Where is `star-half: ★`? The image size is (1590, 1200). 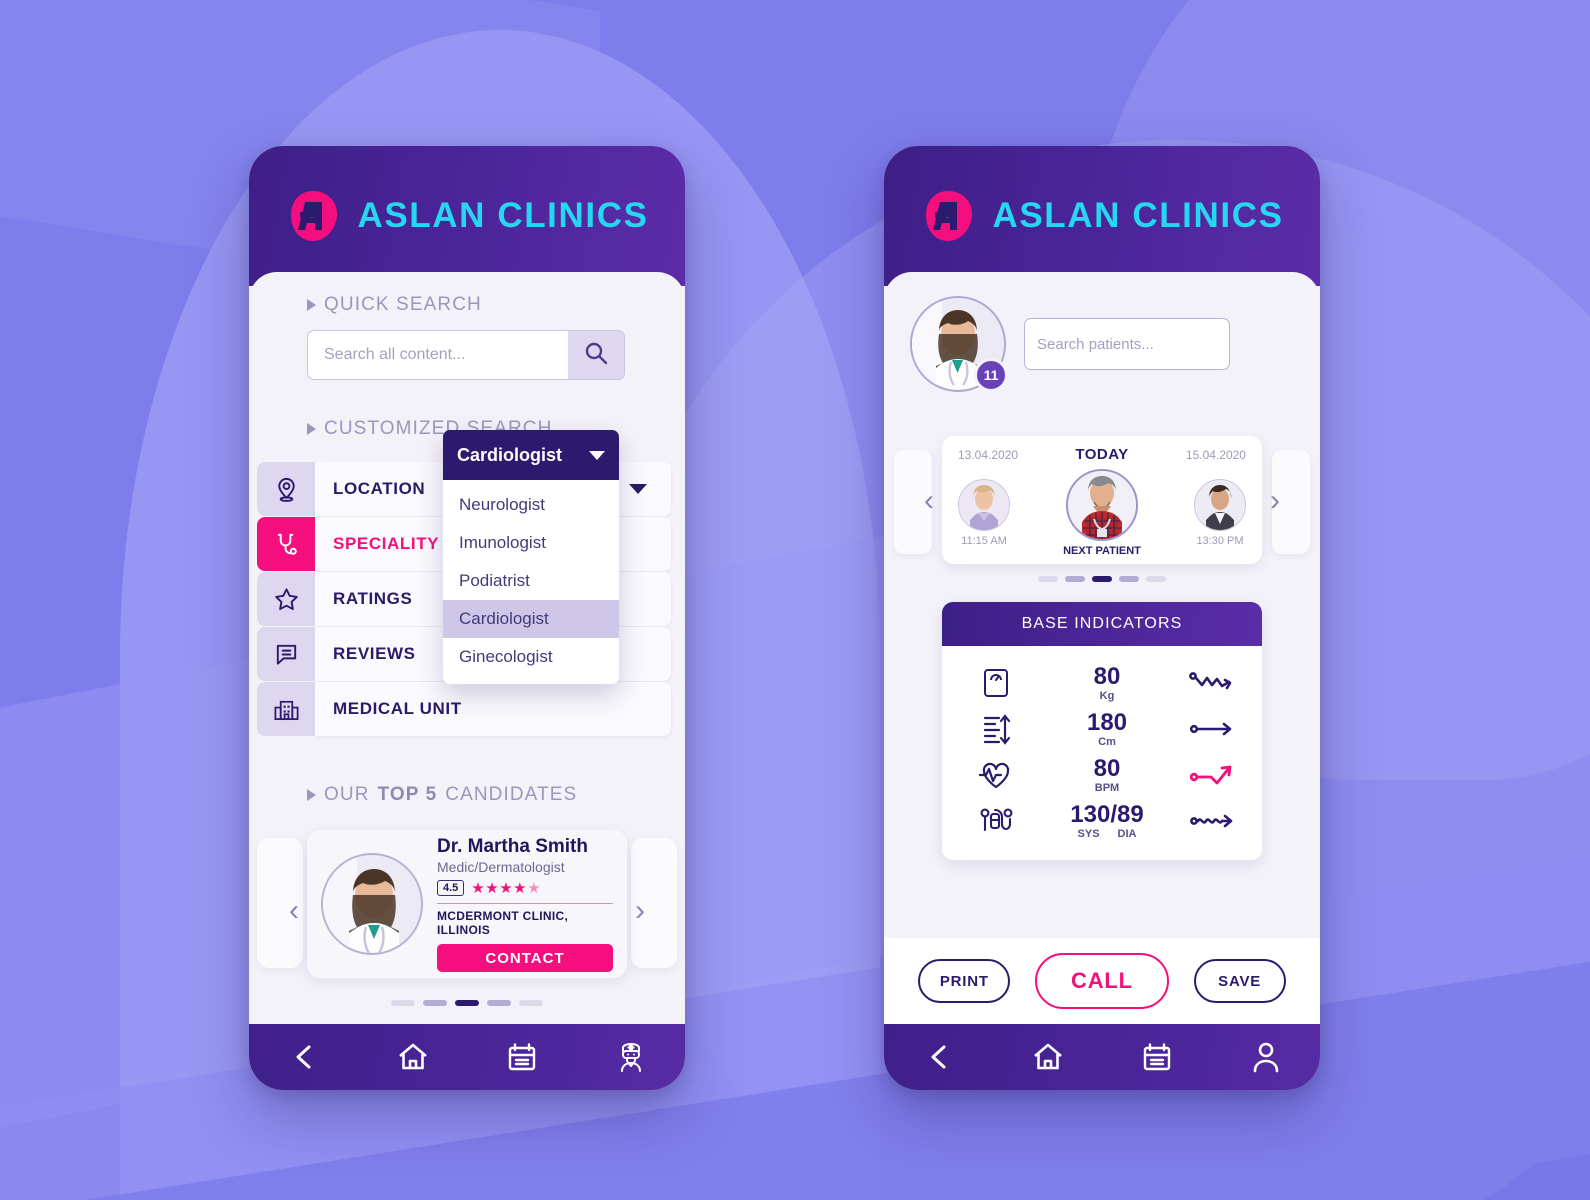
star-half: ★ is located at coordinates (534, 888).